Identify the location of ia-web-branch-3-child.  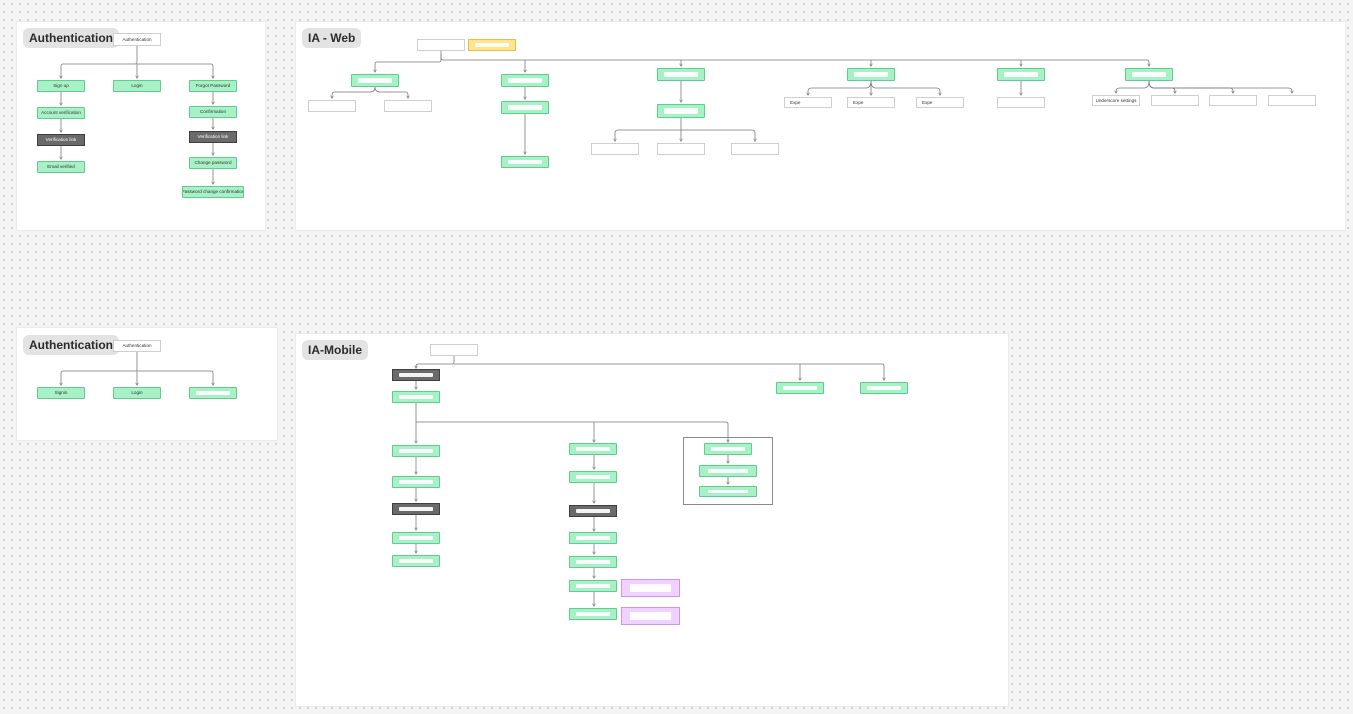
(681, 111).